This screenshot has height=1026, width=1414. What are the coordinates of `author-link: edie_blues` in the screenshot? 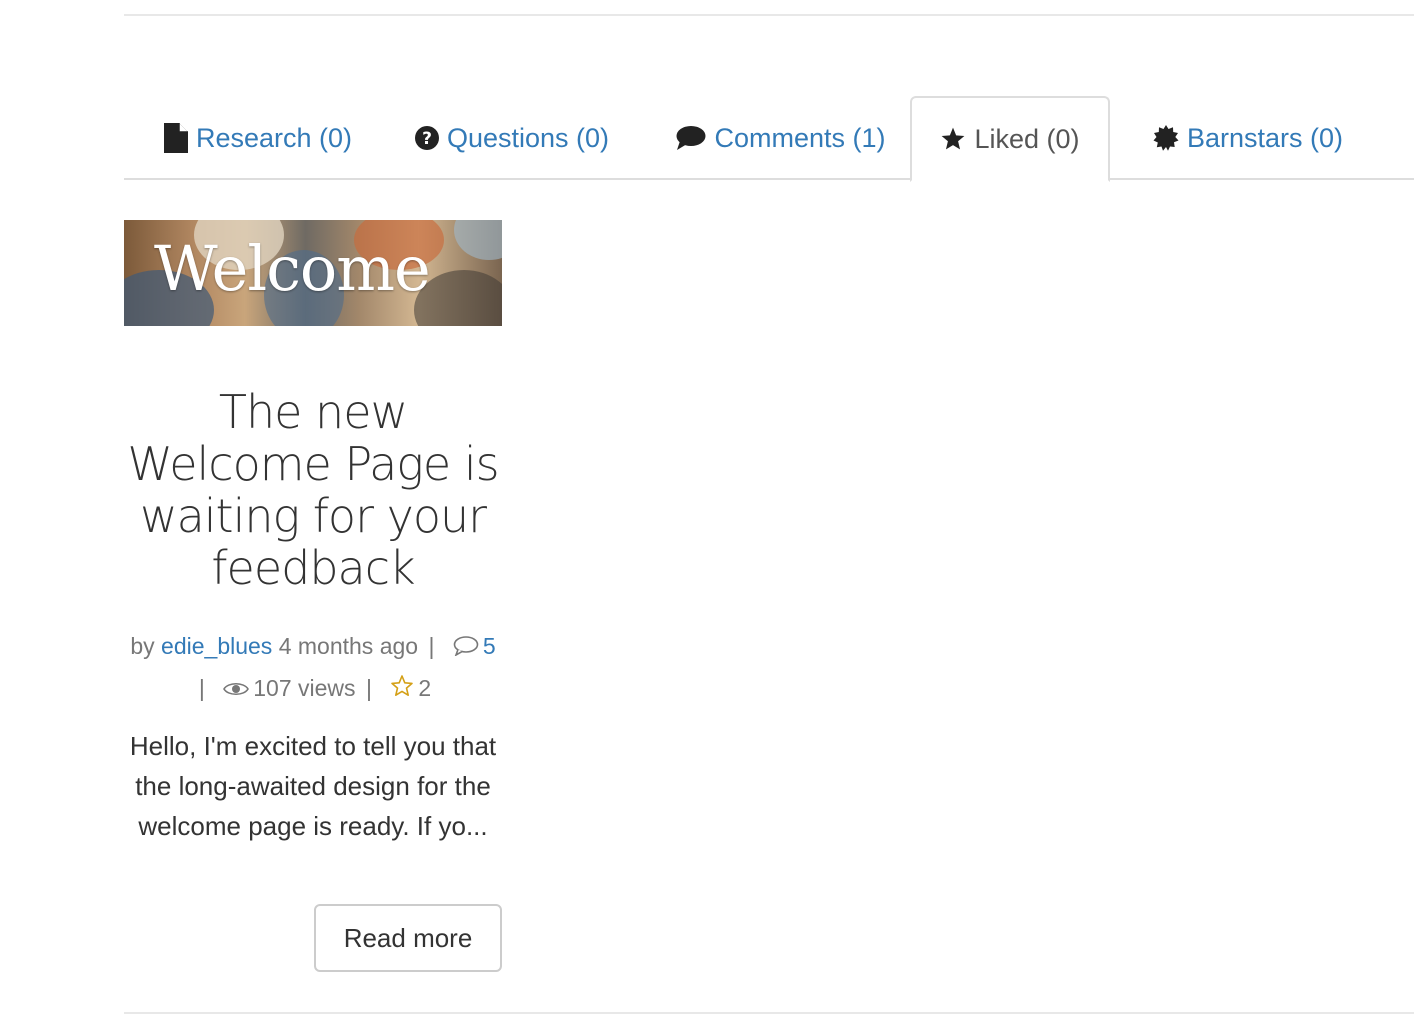 It's located at (216, 646).